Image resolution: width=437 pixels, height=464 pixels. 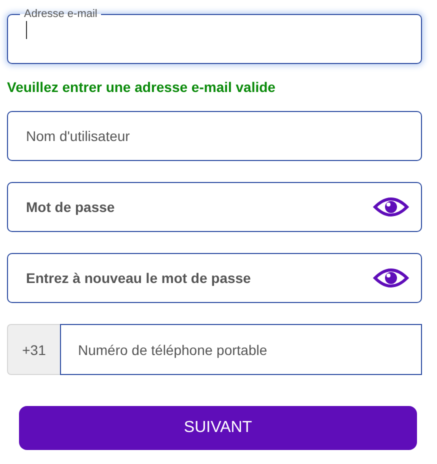 I want to click on phone-field: Numéro de téléphone portable, so click(x=241, y=349).